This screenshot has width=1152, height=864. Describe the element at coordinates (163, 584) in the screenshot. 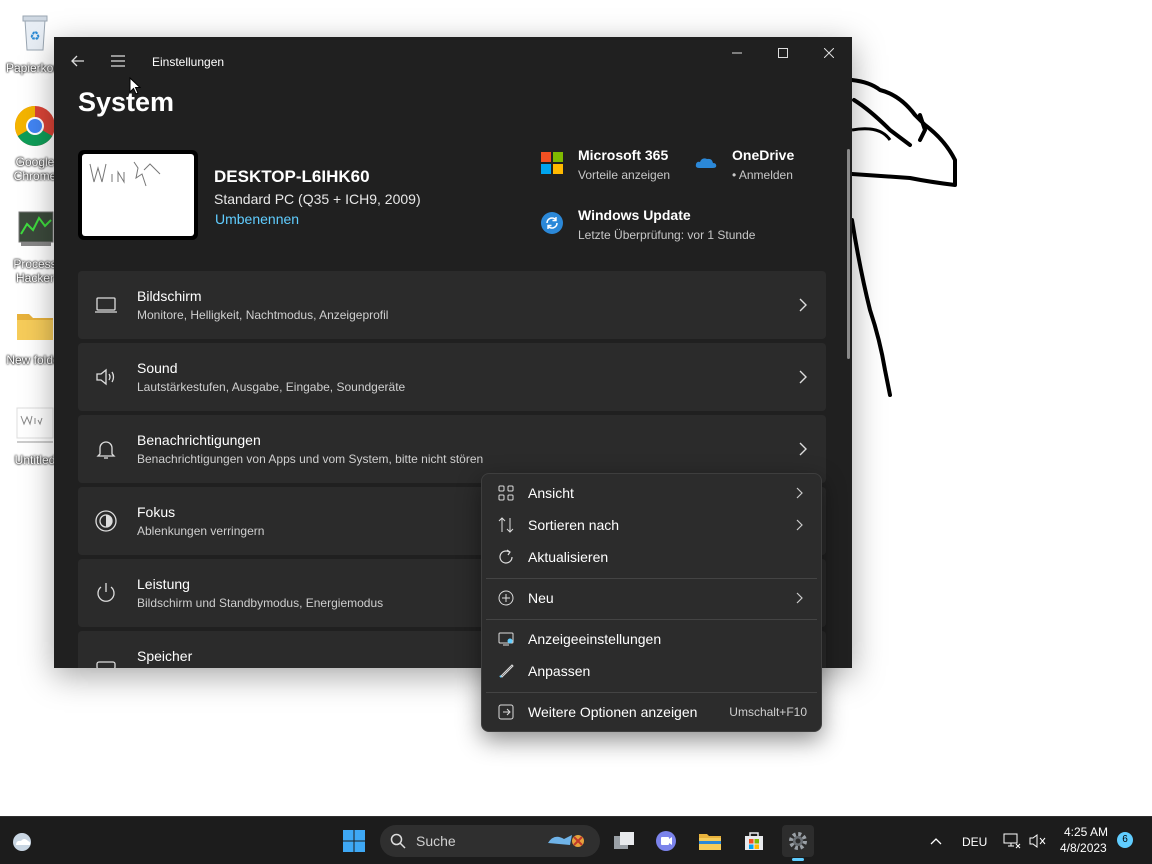

I see `card-title: Leistung` at that location.